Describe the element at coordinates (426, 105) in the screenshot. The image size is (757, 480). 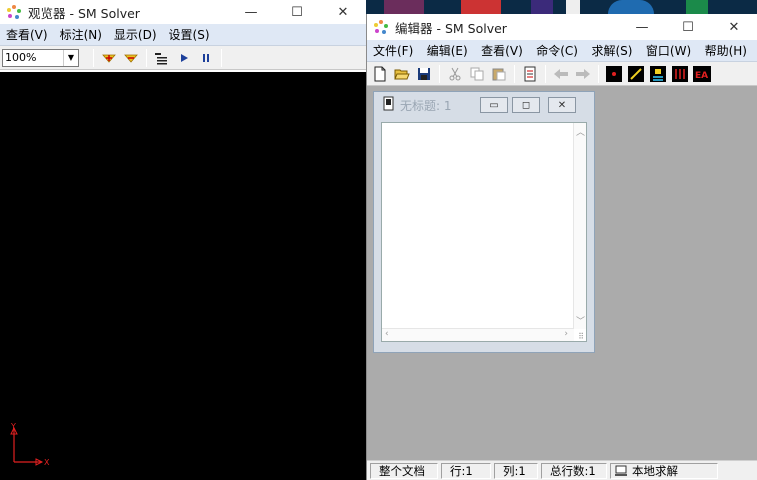
I see `document-title: 无标题: 1` at that location.